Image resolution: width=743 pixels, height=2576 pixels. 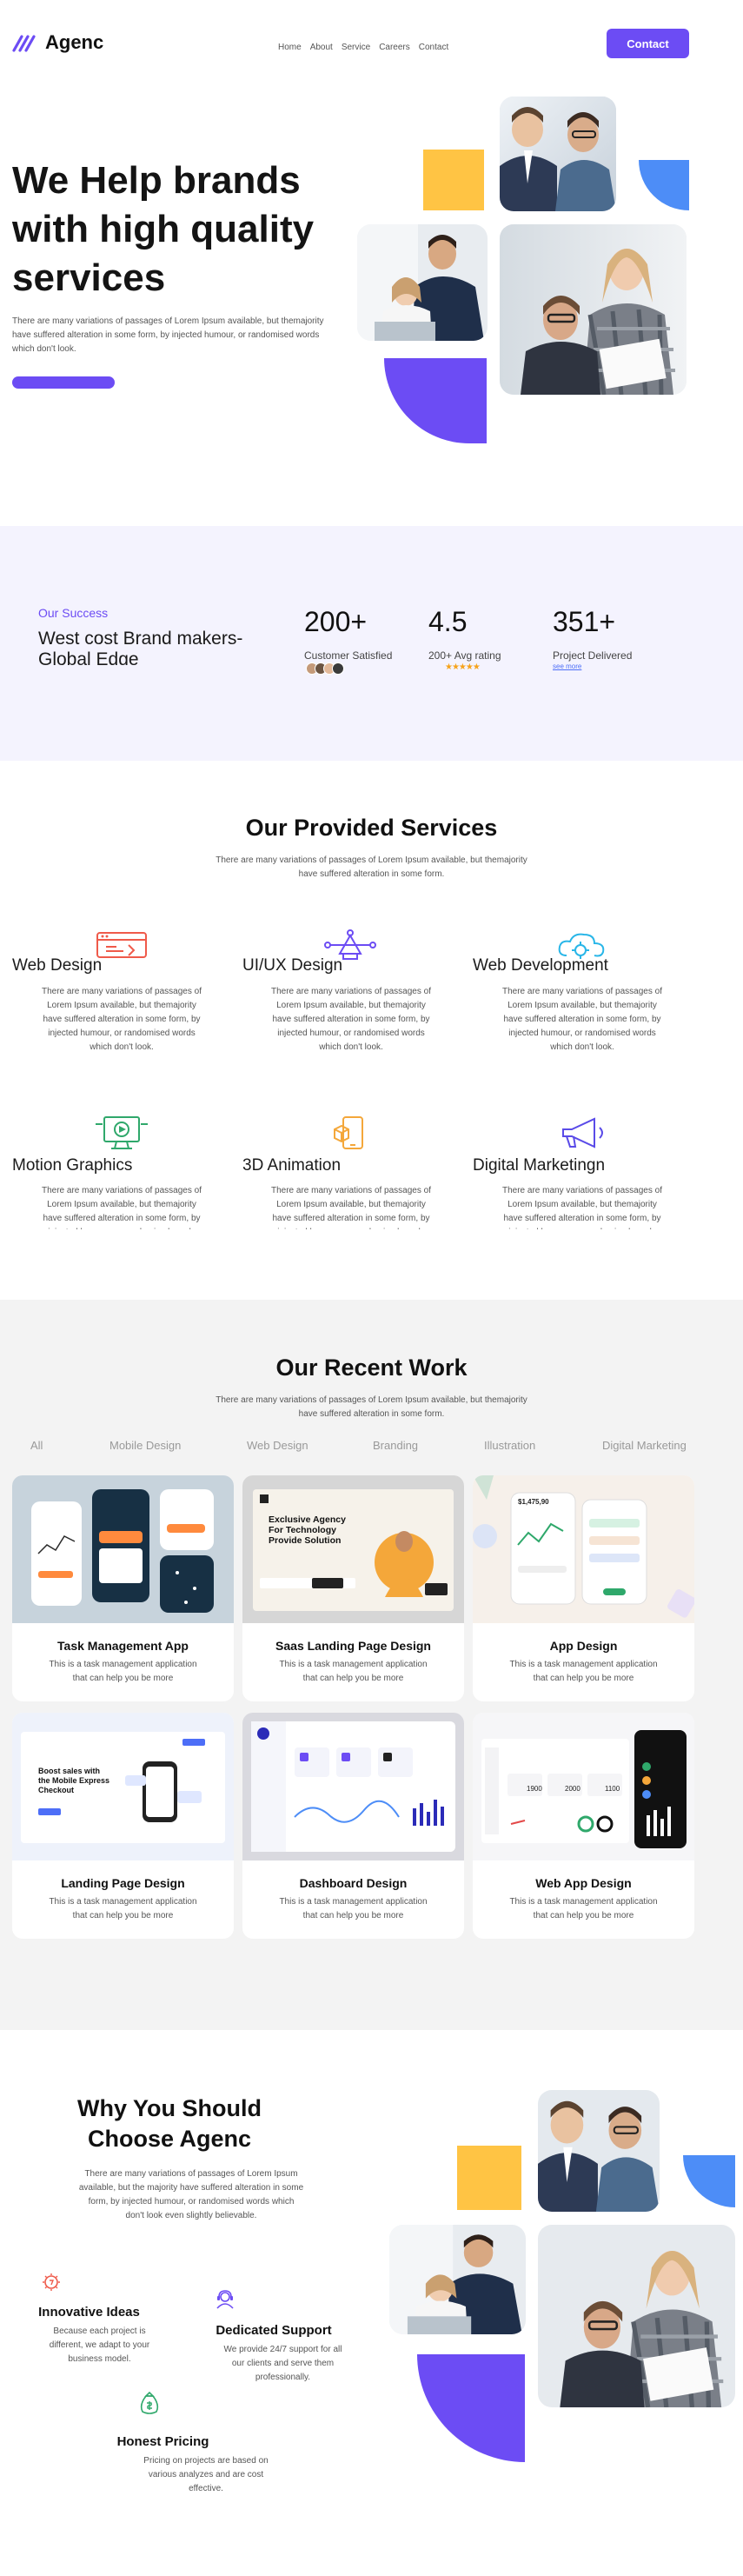 I want to click on service-title-web-design: Web Design, so click(x=57, y=965).